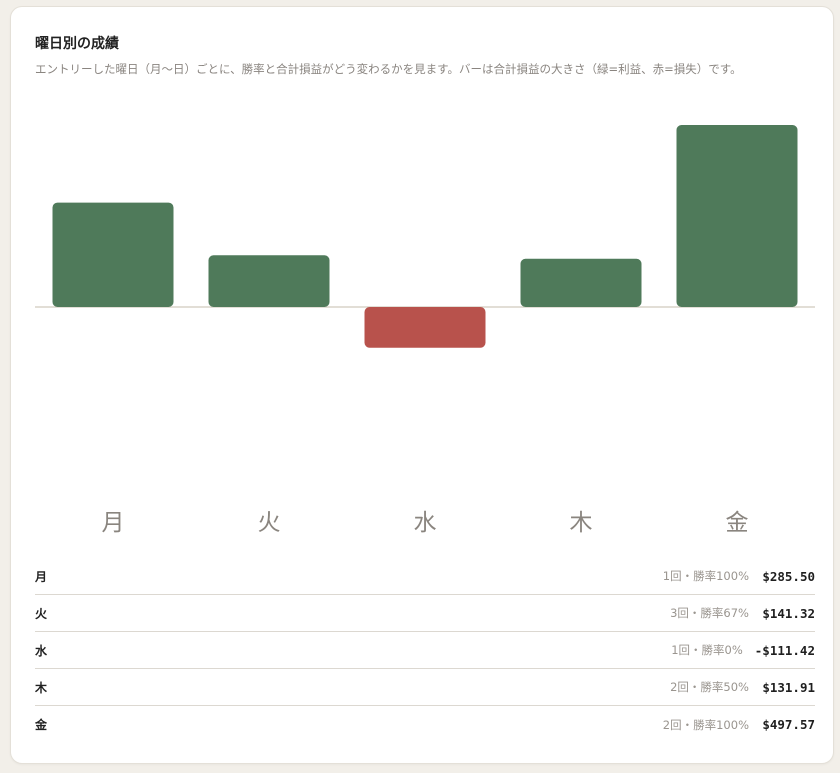 This screenshot has width=840, height=773. I want to click on row-day: 金, so click(41, 725).